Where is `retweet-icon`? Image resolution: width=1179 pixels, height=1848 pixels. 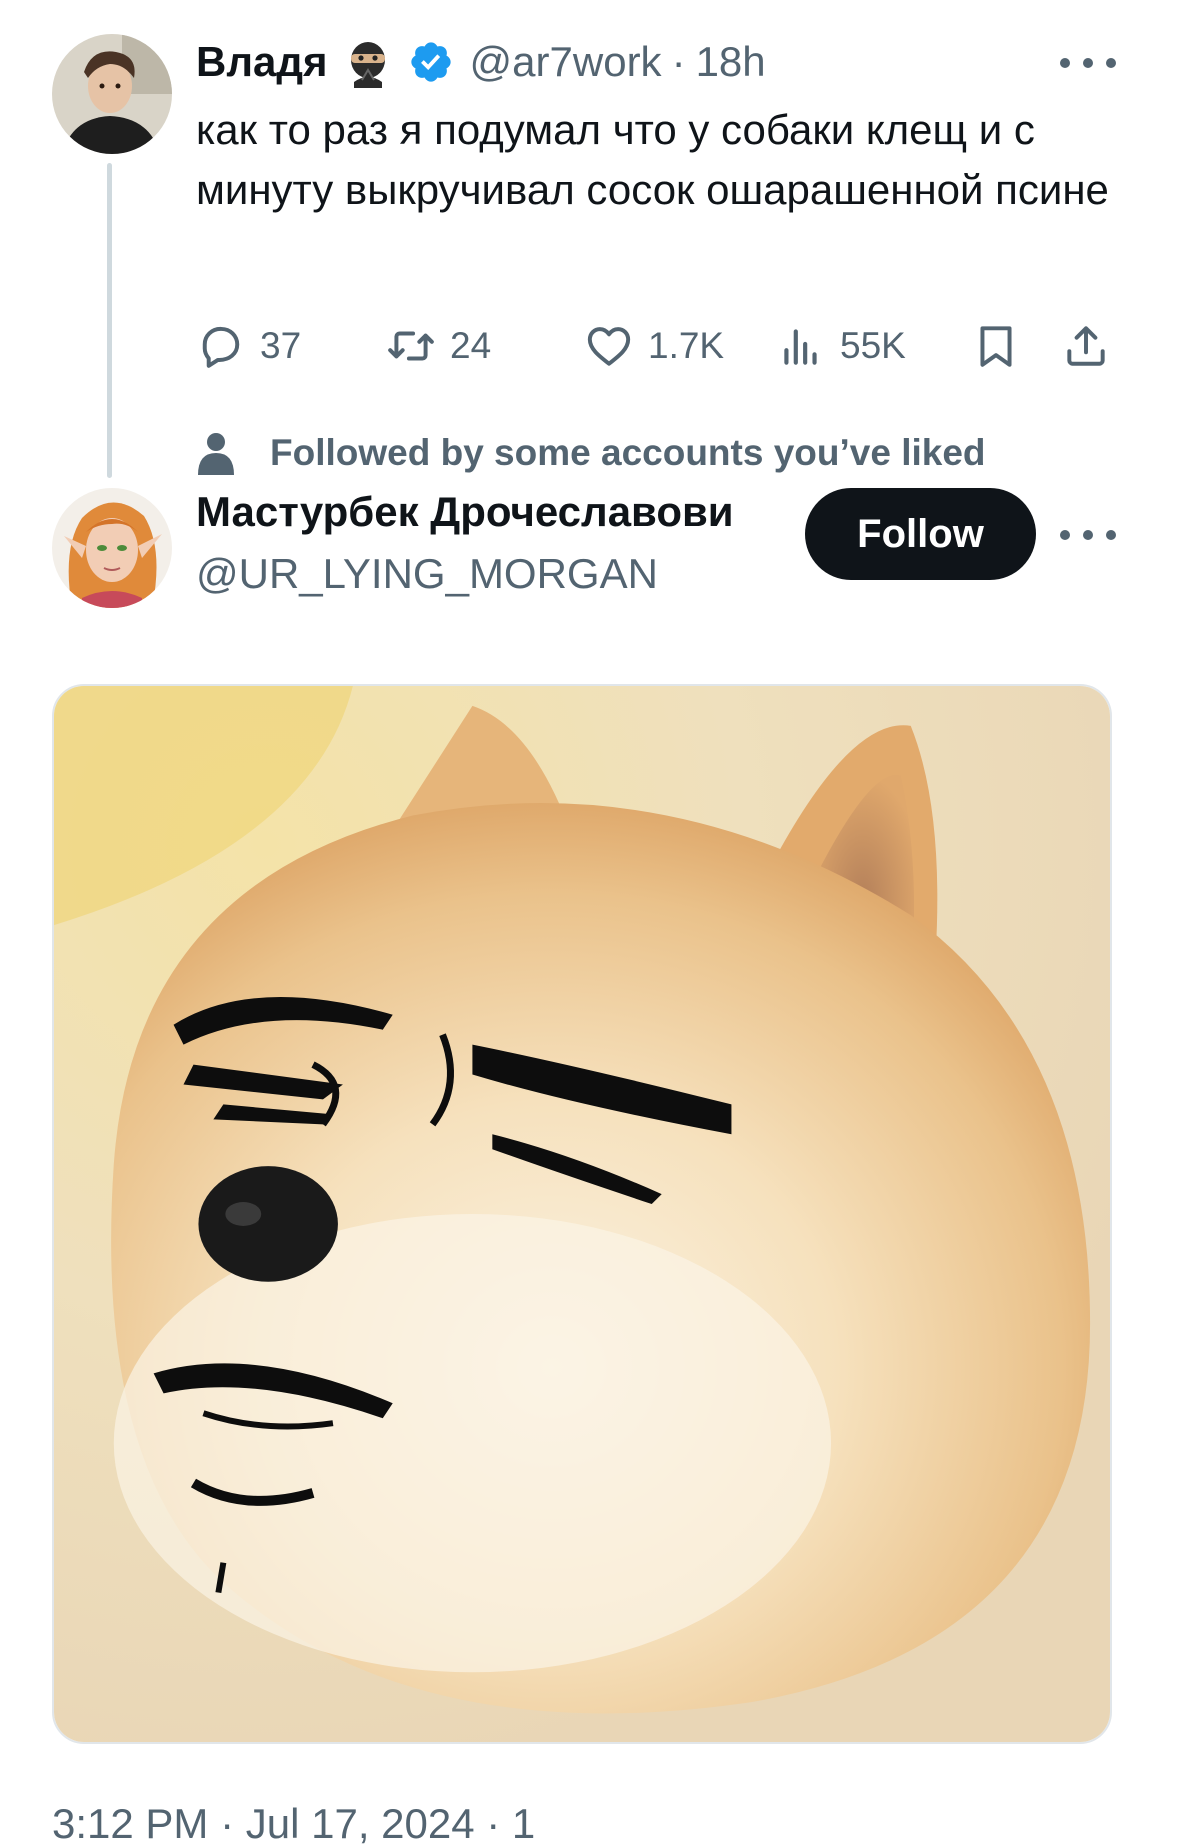 retweet-icon is located at coordinates (411, 346).